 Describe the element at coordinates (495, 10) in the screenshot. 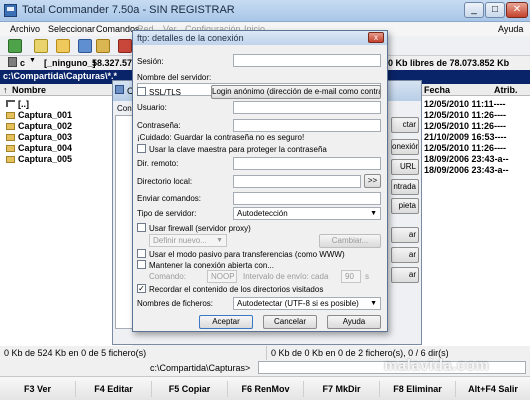

I see `maximize-button: □` at that location.